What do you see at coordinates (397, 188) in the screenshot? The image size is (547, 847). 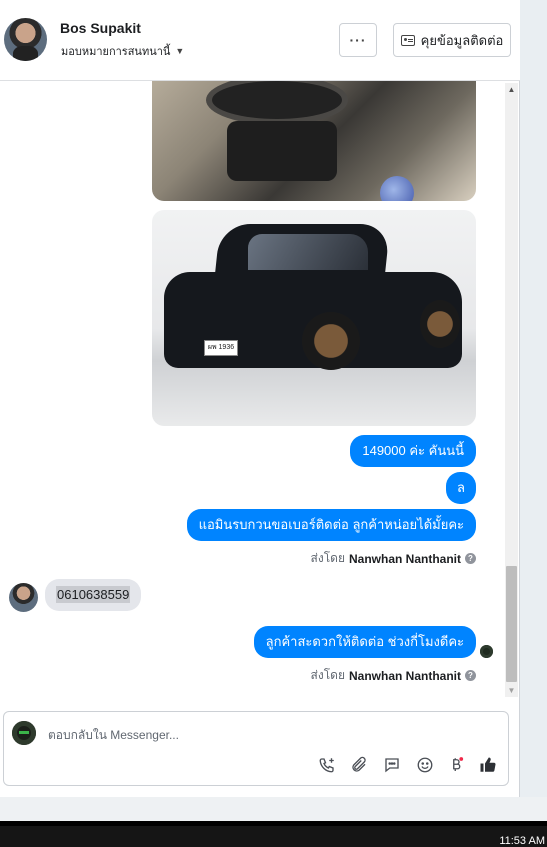 I see `cup-shape` at bounding box center [397, 188].